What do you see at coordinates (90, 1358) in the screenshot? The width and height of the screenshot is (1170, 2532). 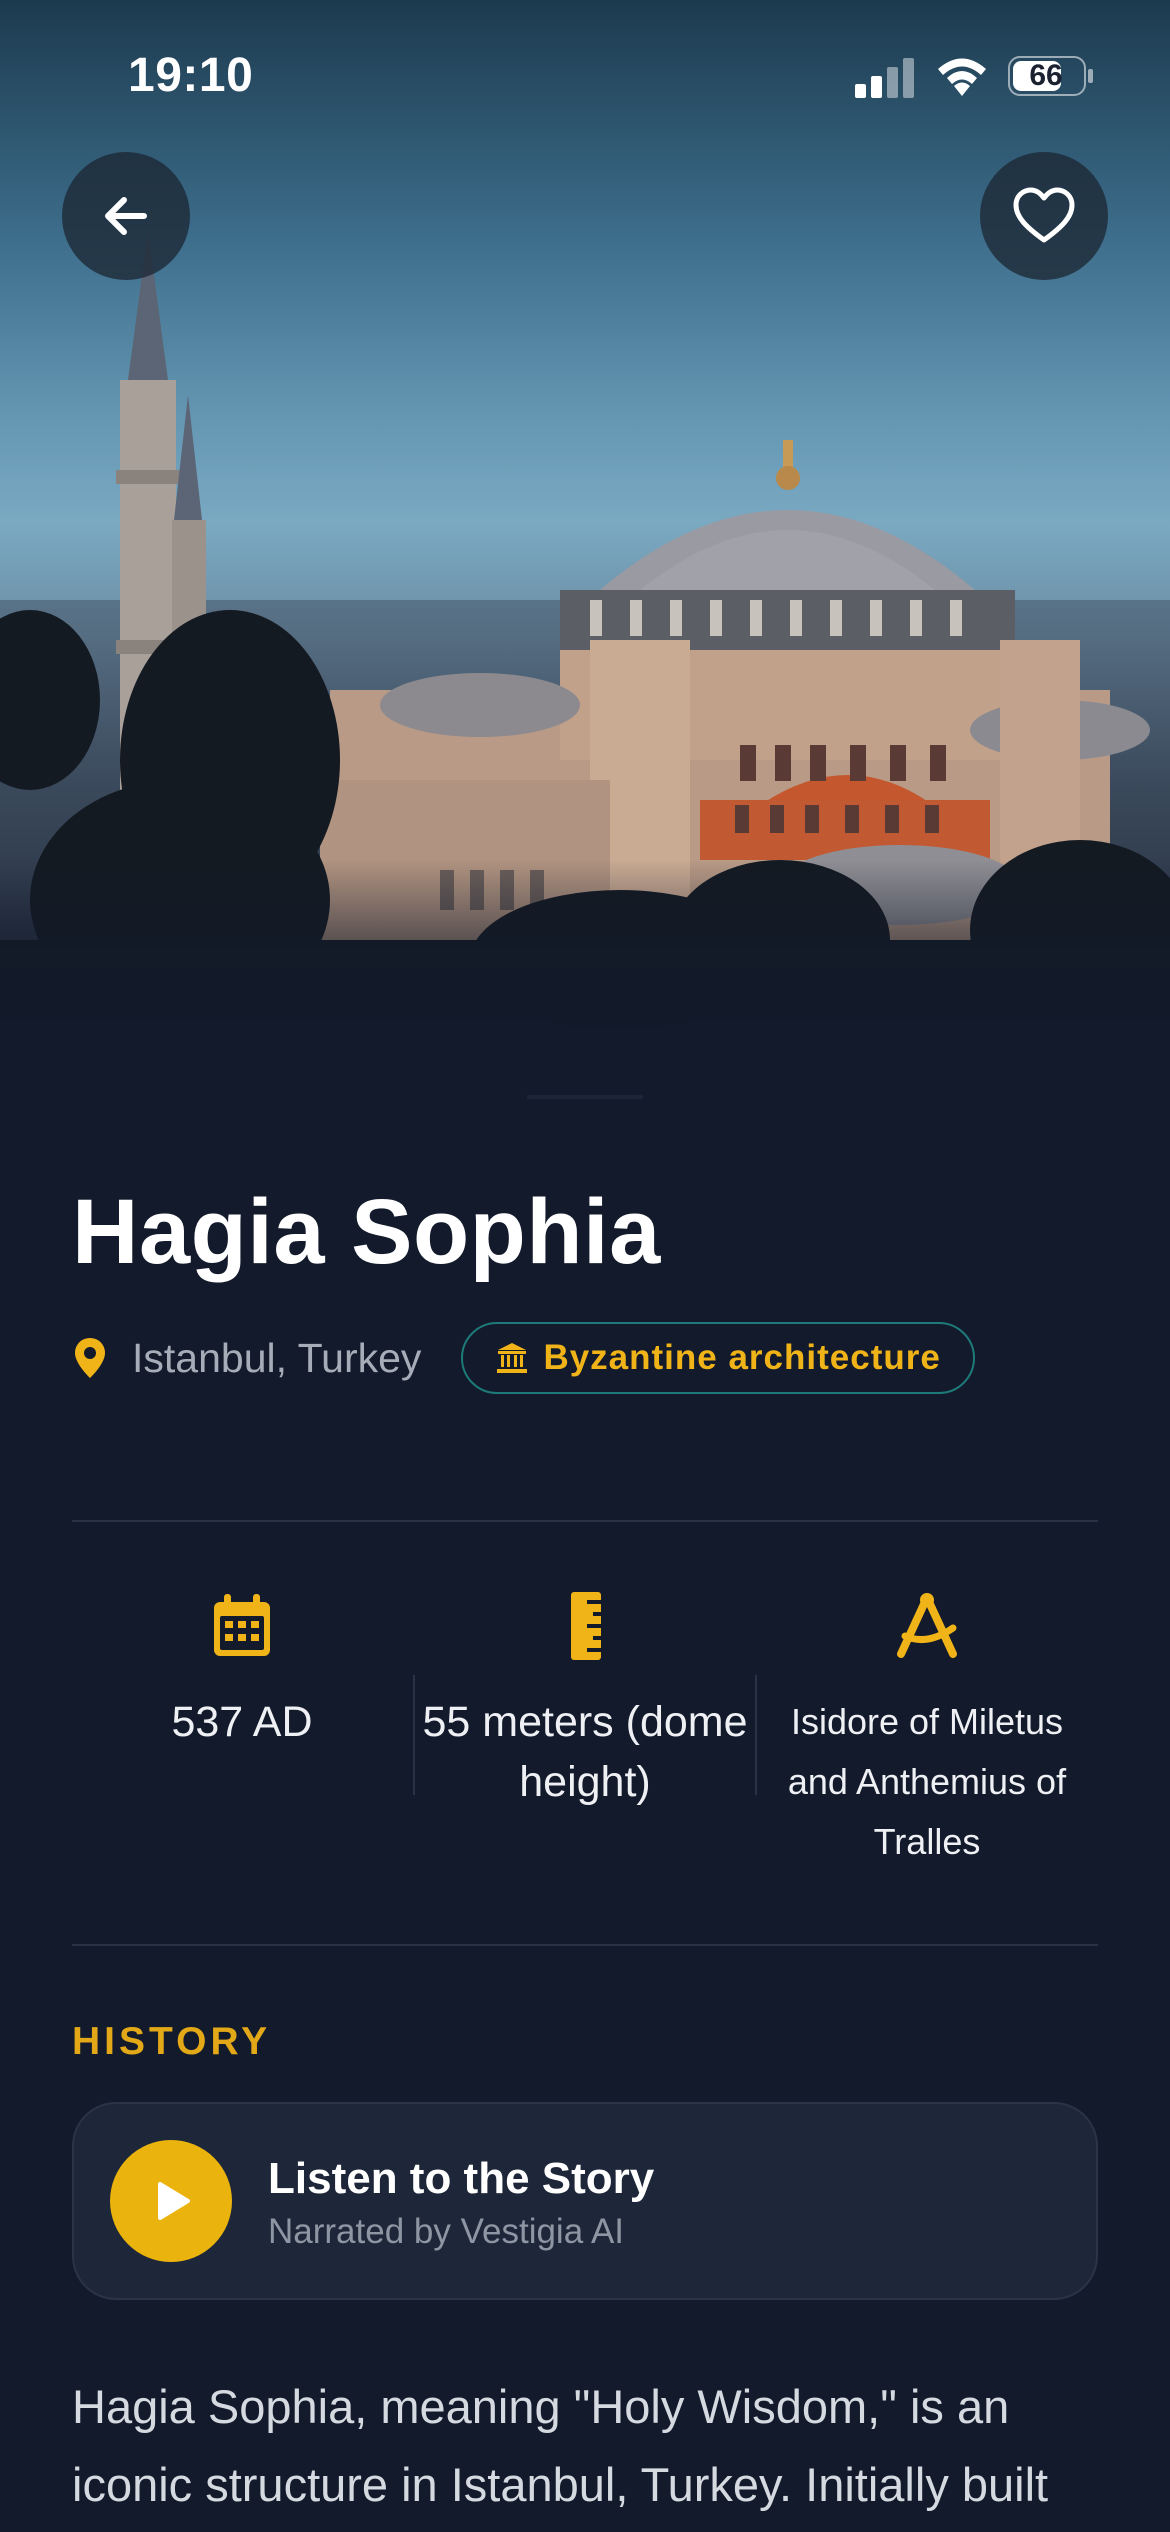 I see `location-pin-icon` at bounding box center [90, 1358].